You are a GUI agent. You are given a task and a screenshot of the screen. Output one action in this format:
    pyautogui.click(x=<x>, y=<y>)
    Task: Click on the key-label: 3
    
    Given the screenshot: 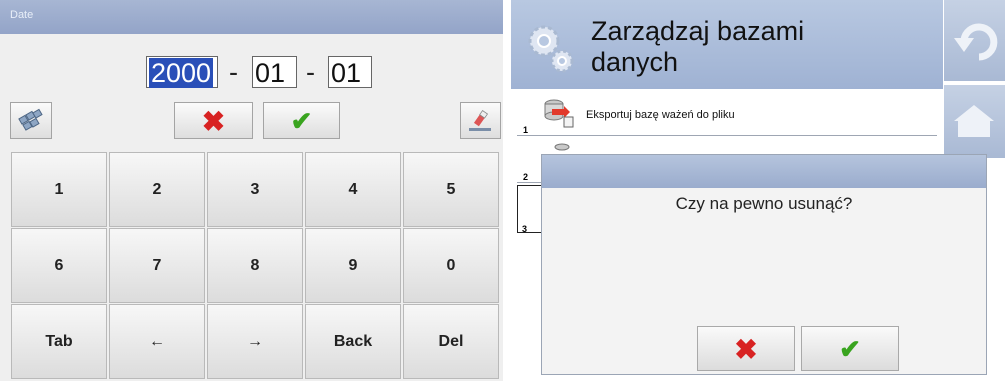 What is the action you would take?
    pyautogui.click(x=255, y=189)
    